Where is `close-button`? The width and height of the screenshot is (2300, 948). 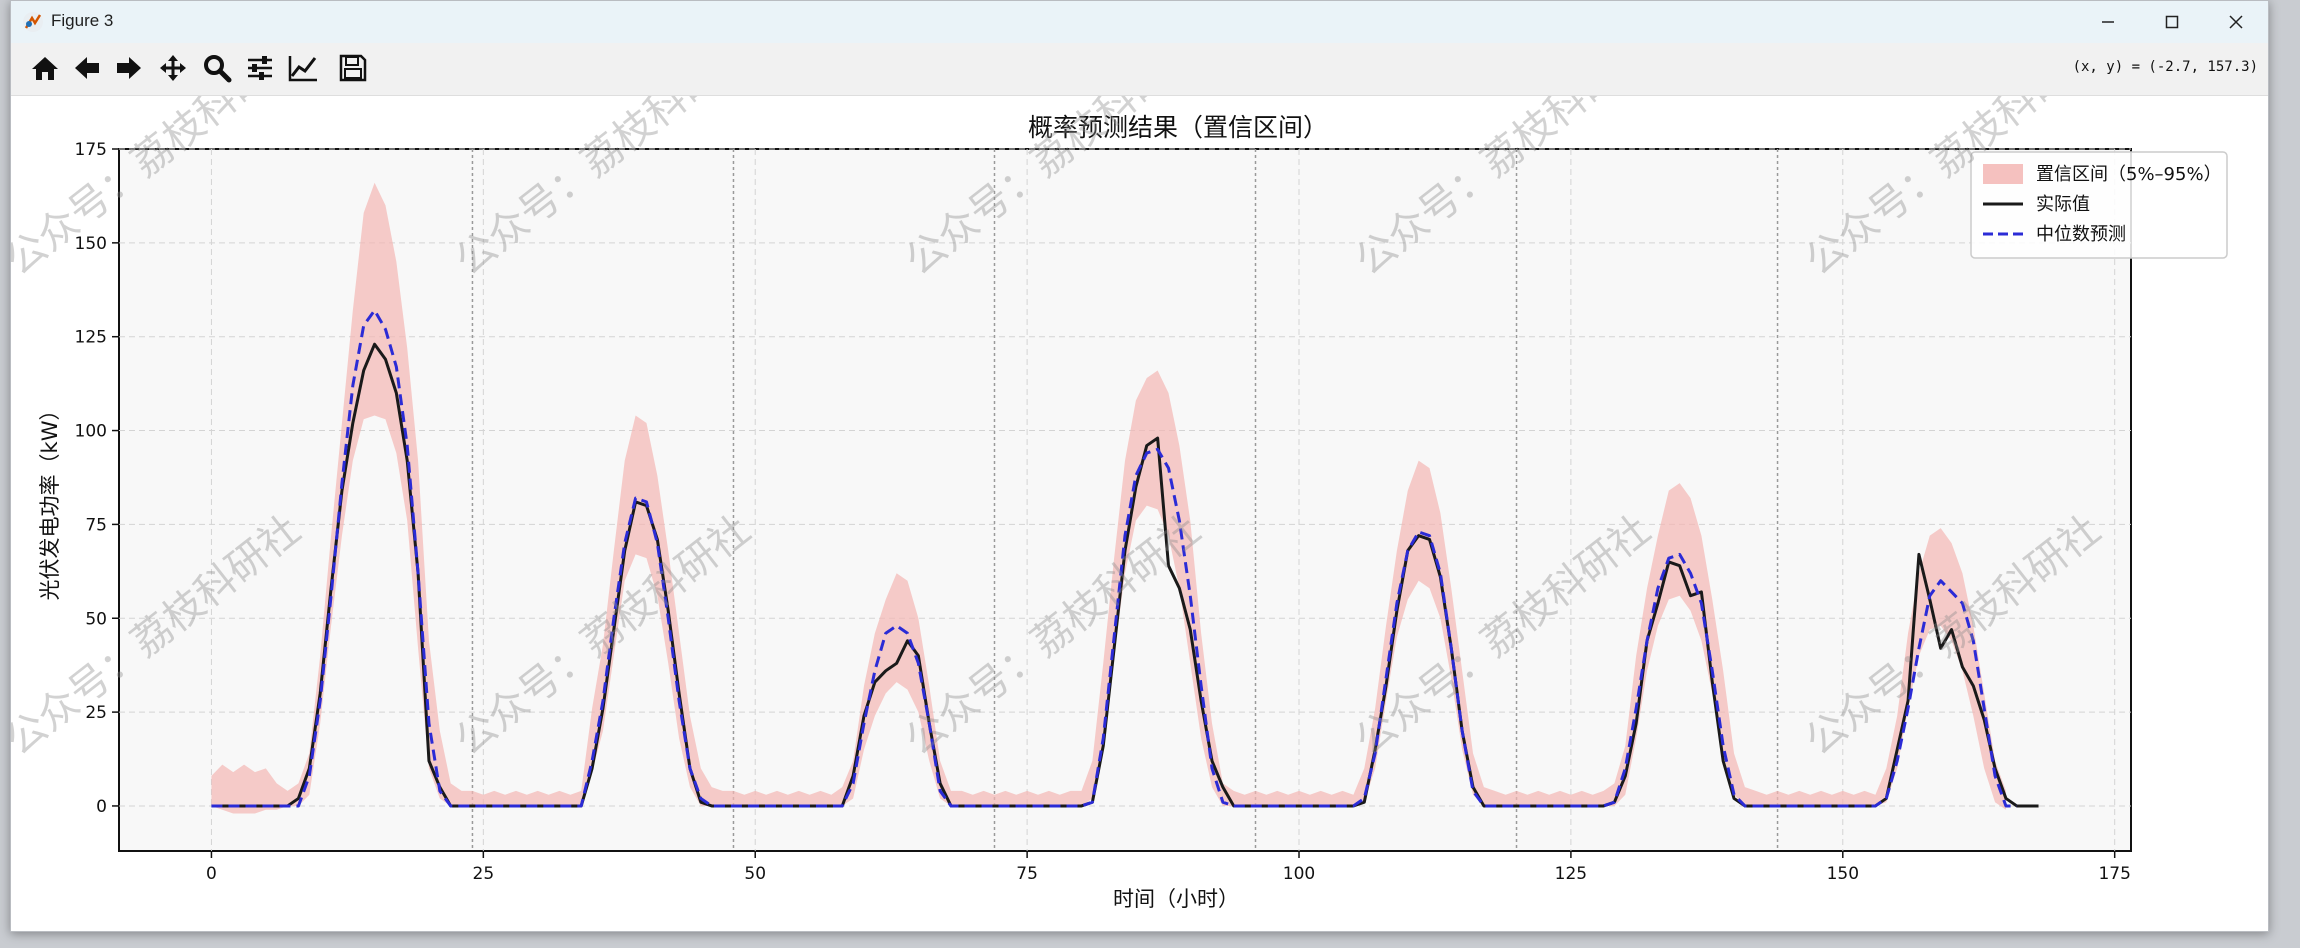 close-button is located at coordinates (2236, 22).